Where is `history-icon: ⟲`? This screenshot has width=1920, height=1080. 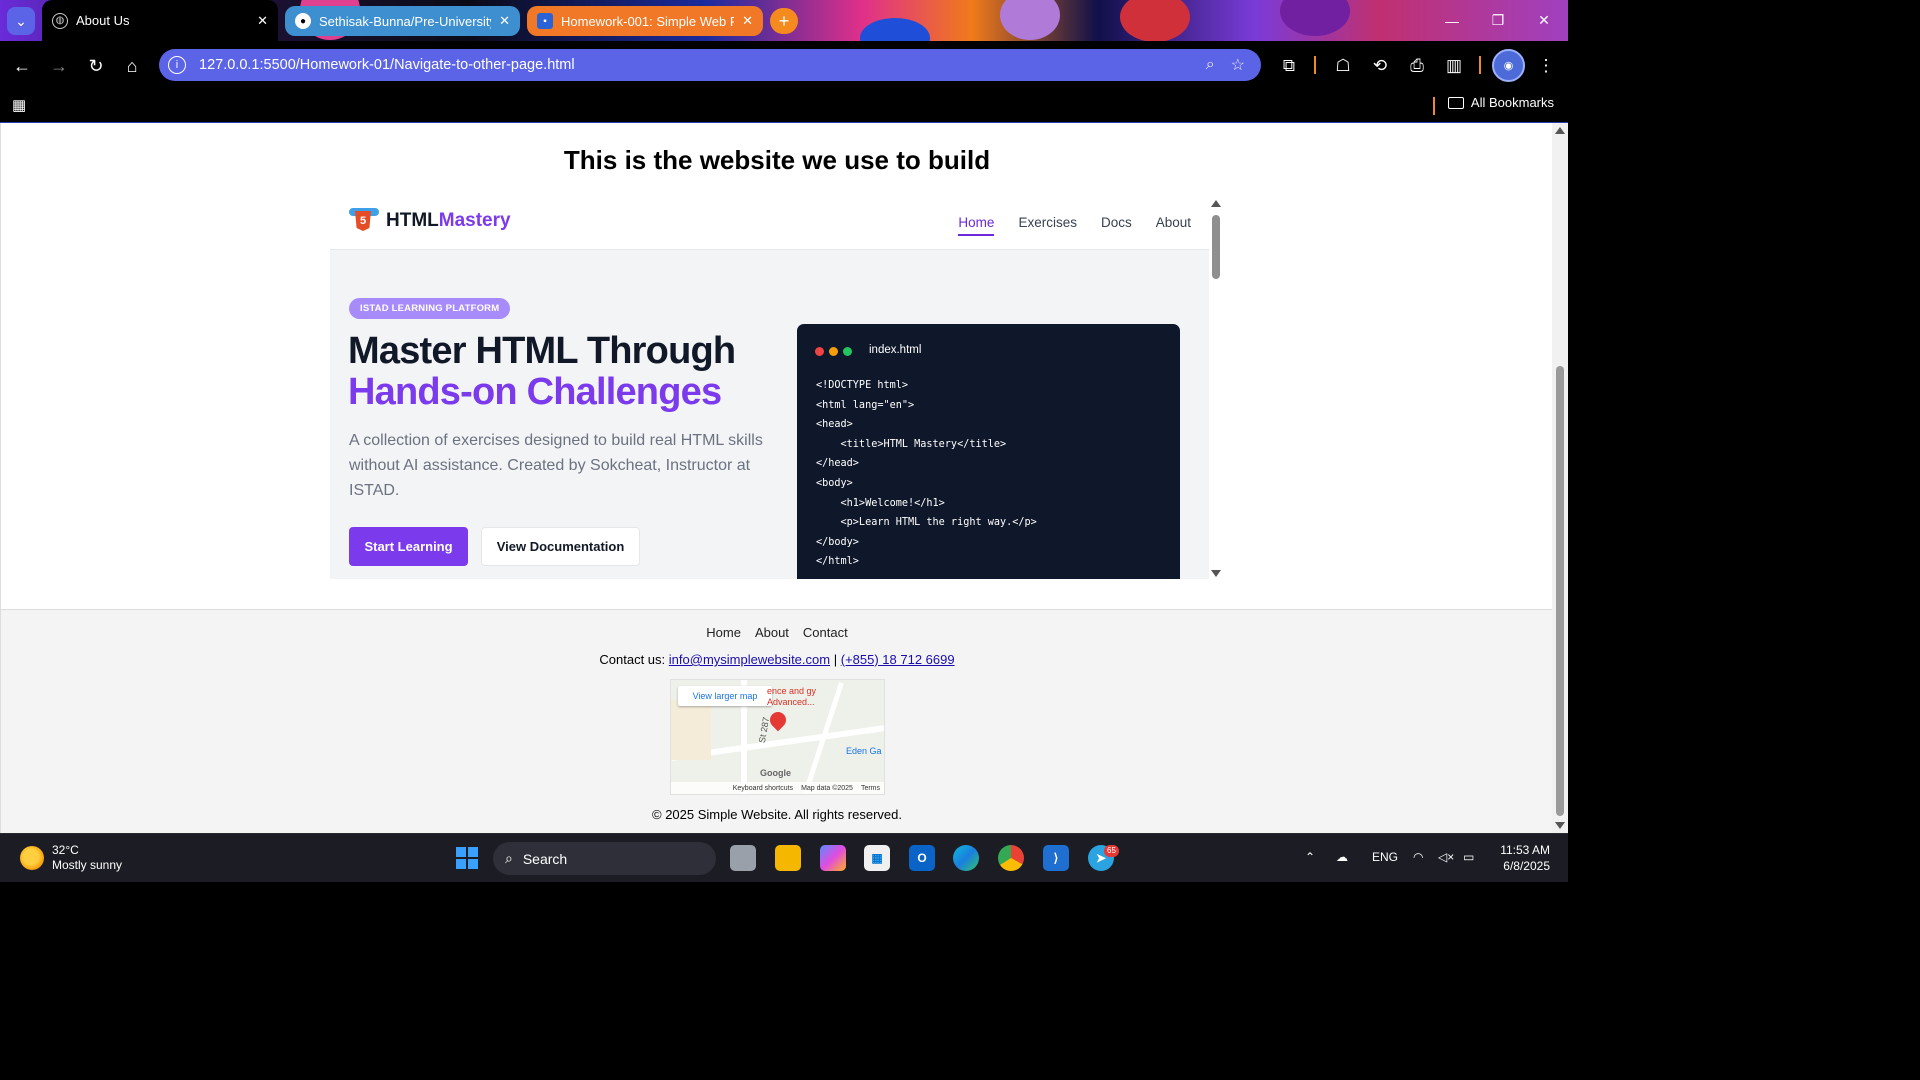
history-icon: ⟲ is located at coordinates (1380, 66).